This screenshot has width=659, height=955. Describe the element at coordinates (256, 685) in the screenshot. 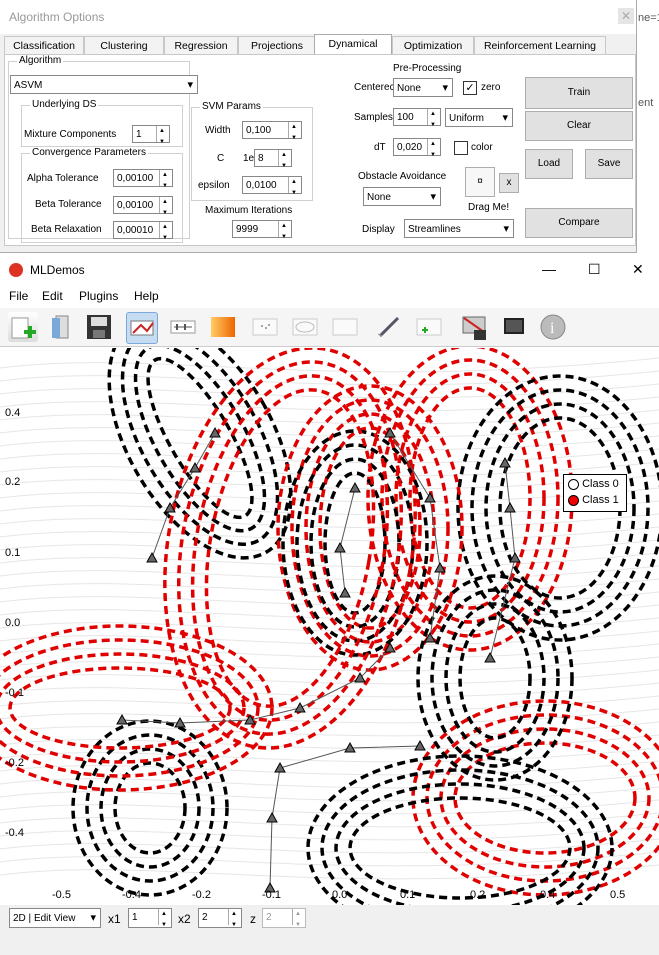

I see `trajectory` at that location.